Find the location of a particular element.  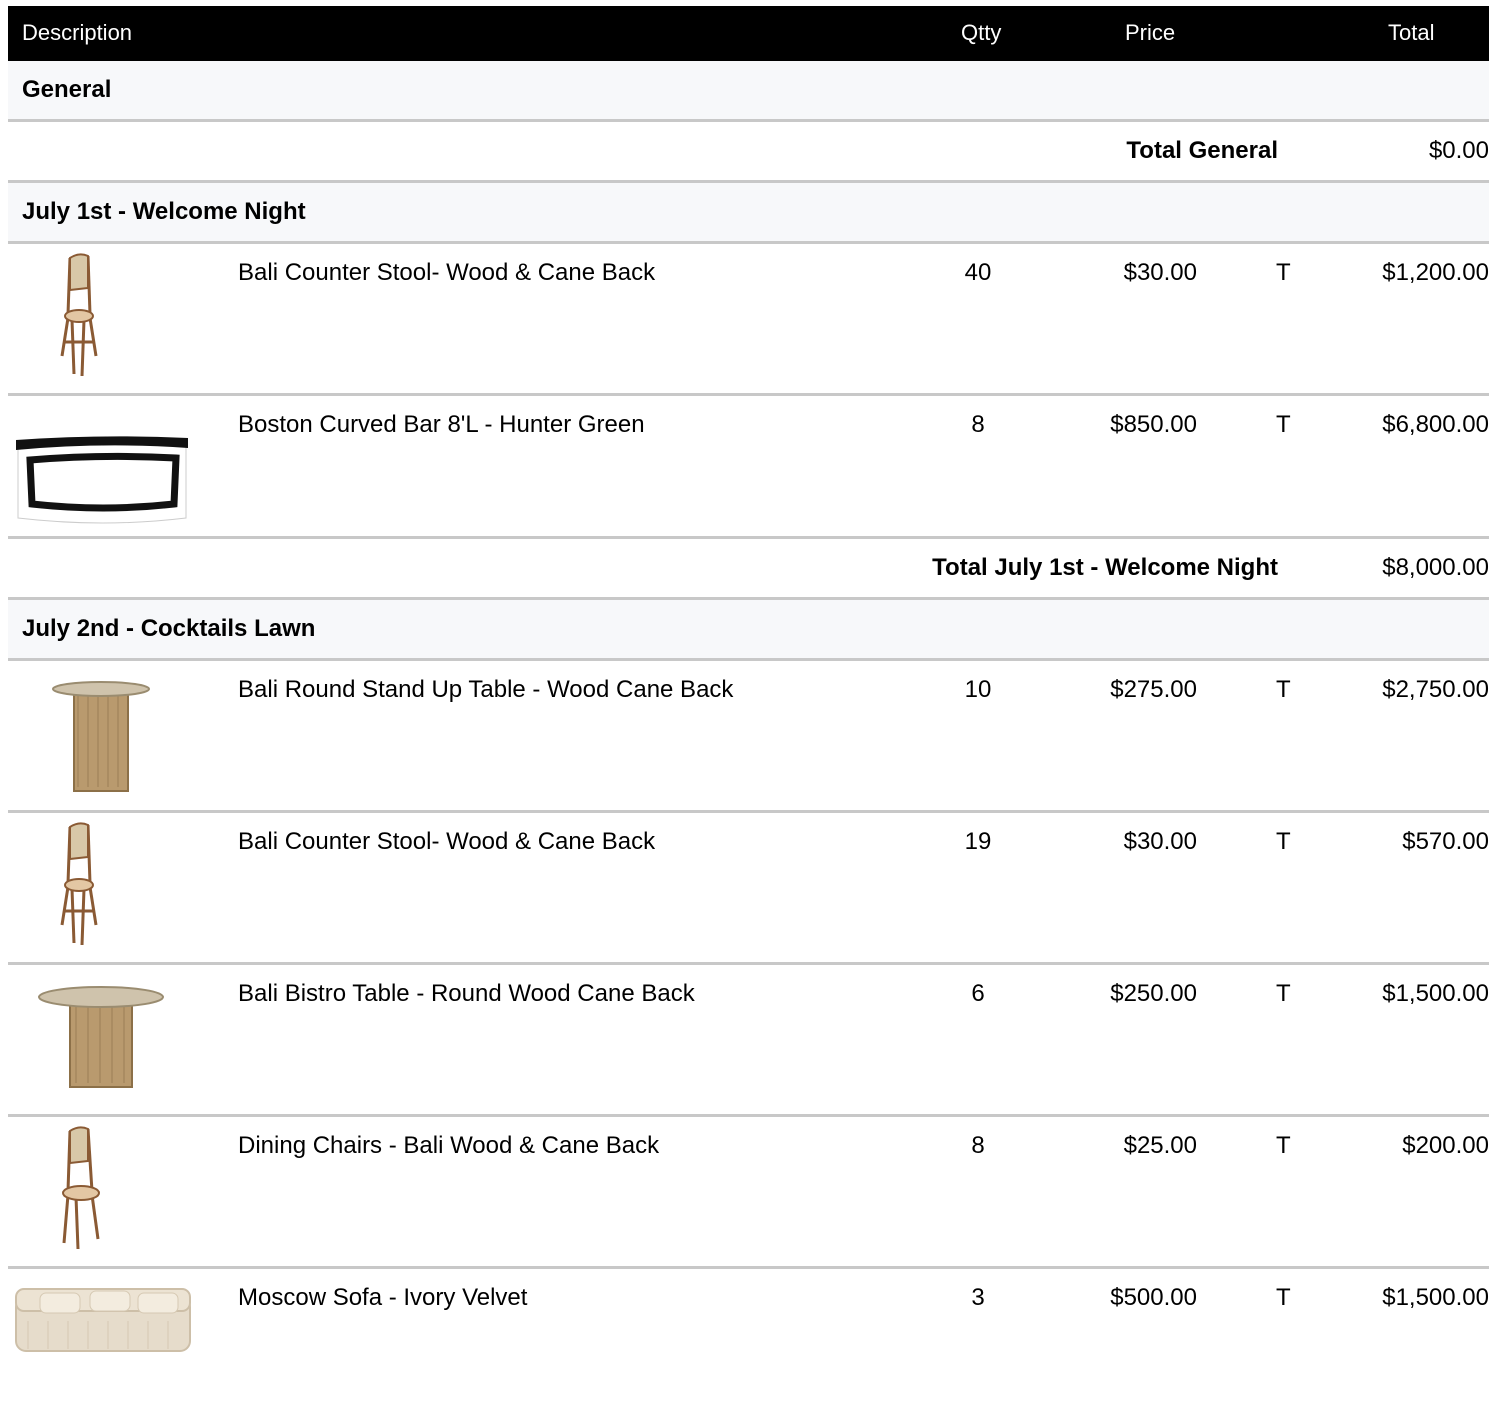

section-header: General is located at coordinates (748, 91).